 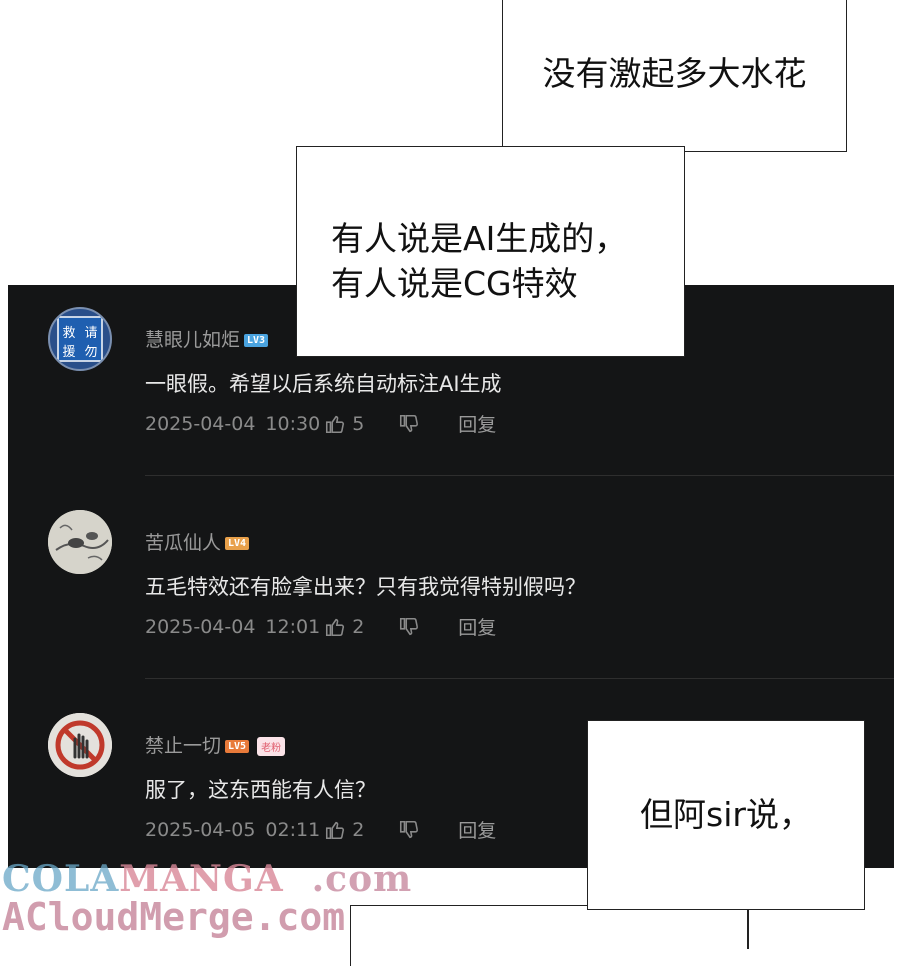 I want to click on comment-meta: 2025-04-04 12:01 2 回复, so click(x=320, y=626).